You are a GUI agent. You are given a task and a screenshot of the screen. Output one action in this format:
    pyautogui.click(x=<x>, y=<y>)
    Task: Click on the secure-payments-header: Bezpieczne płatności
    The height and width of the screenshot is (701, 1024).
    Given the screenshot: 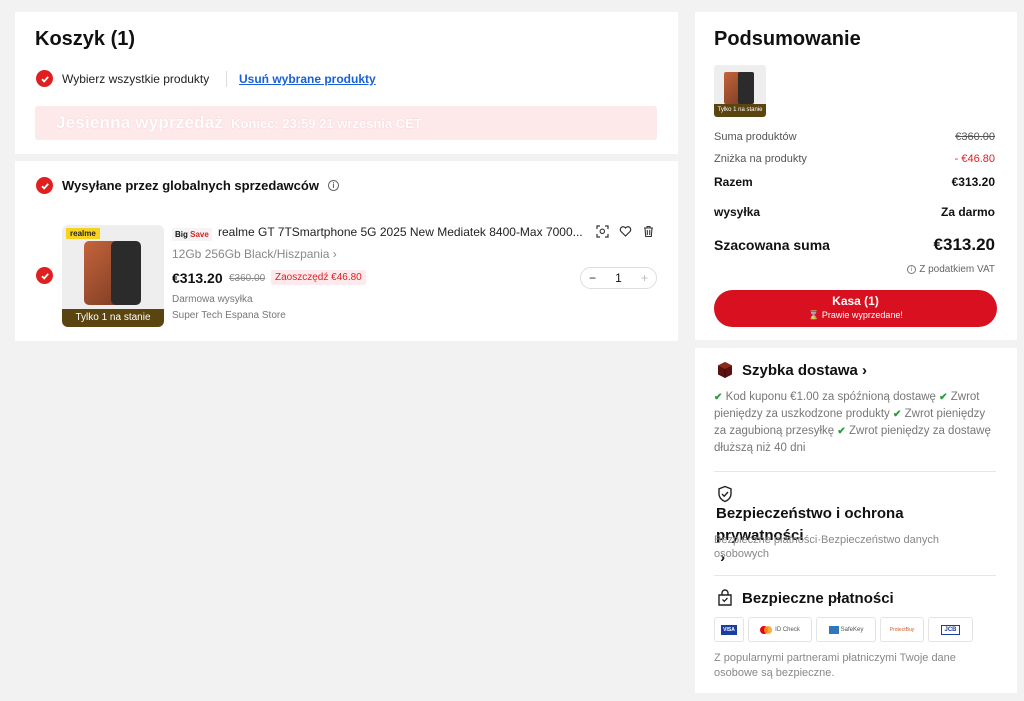 What is the action you would take?
    pyautogui.click(x=805, y=598)
    